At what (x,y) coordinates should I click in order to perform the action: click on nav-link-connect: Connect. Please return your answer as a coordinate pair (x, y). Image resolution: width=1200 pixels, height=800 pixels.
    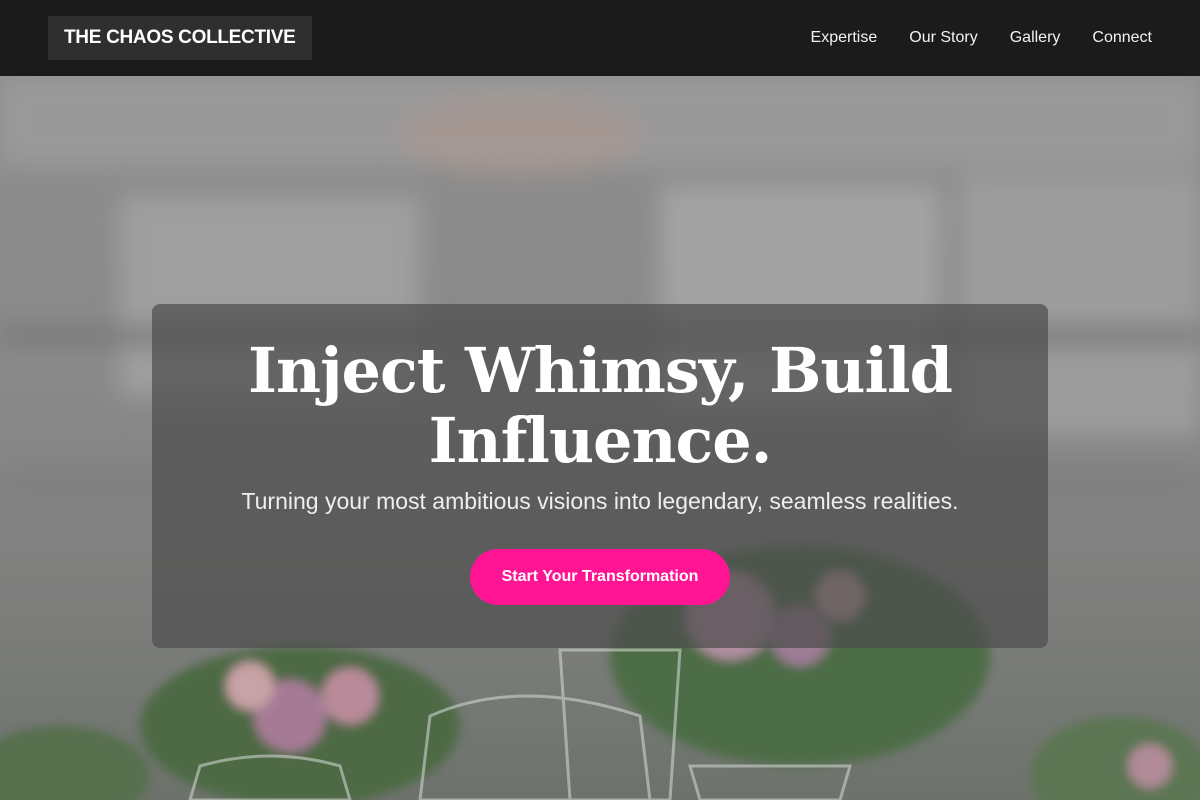
    Looking at the image, I should click on (1122, 38).